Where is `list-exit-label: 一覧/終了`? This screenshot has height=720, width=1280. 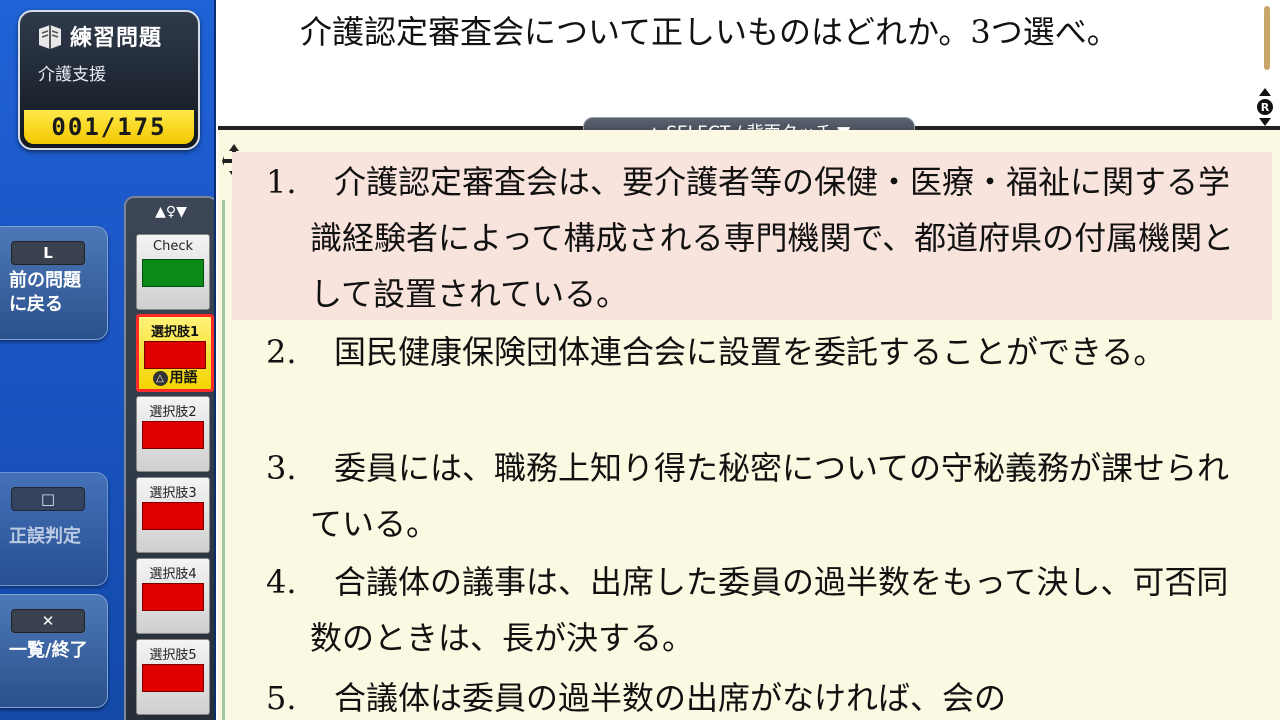
list-exit-label: 一覧/終了 is located at coordinates (48, 650).